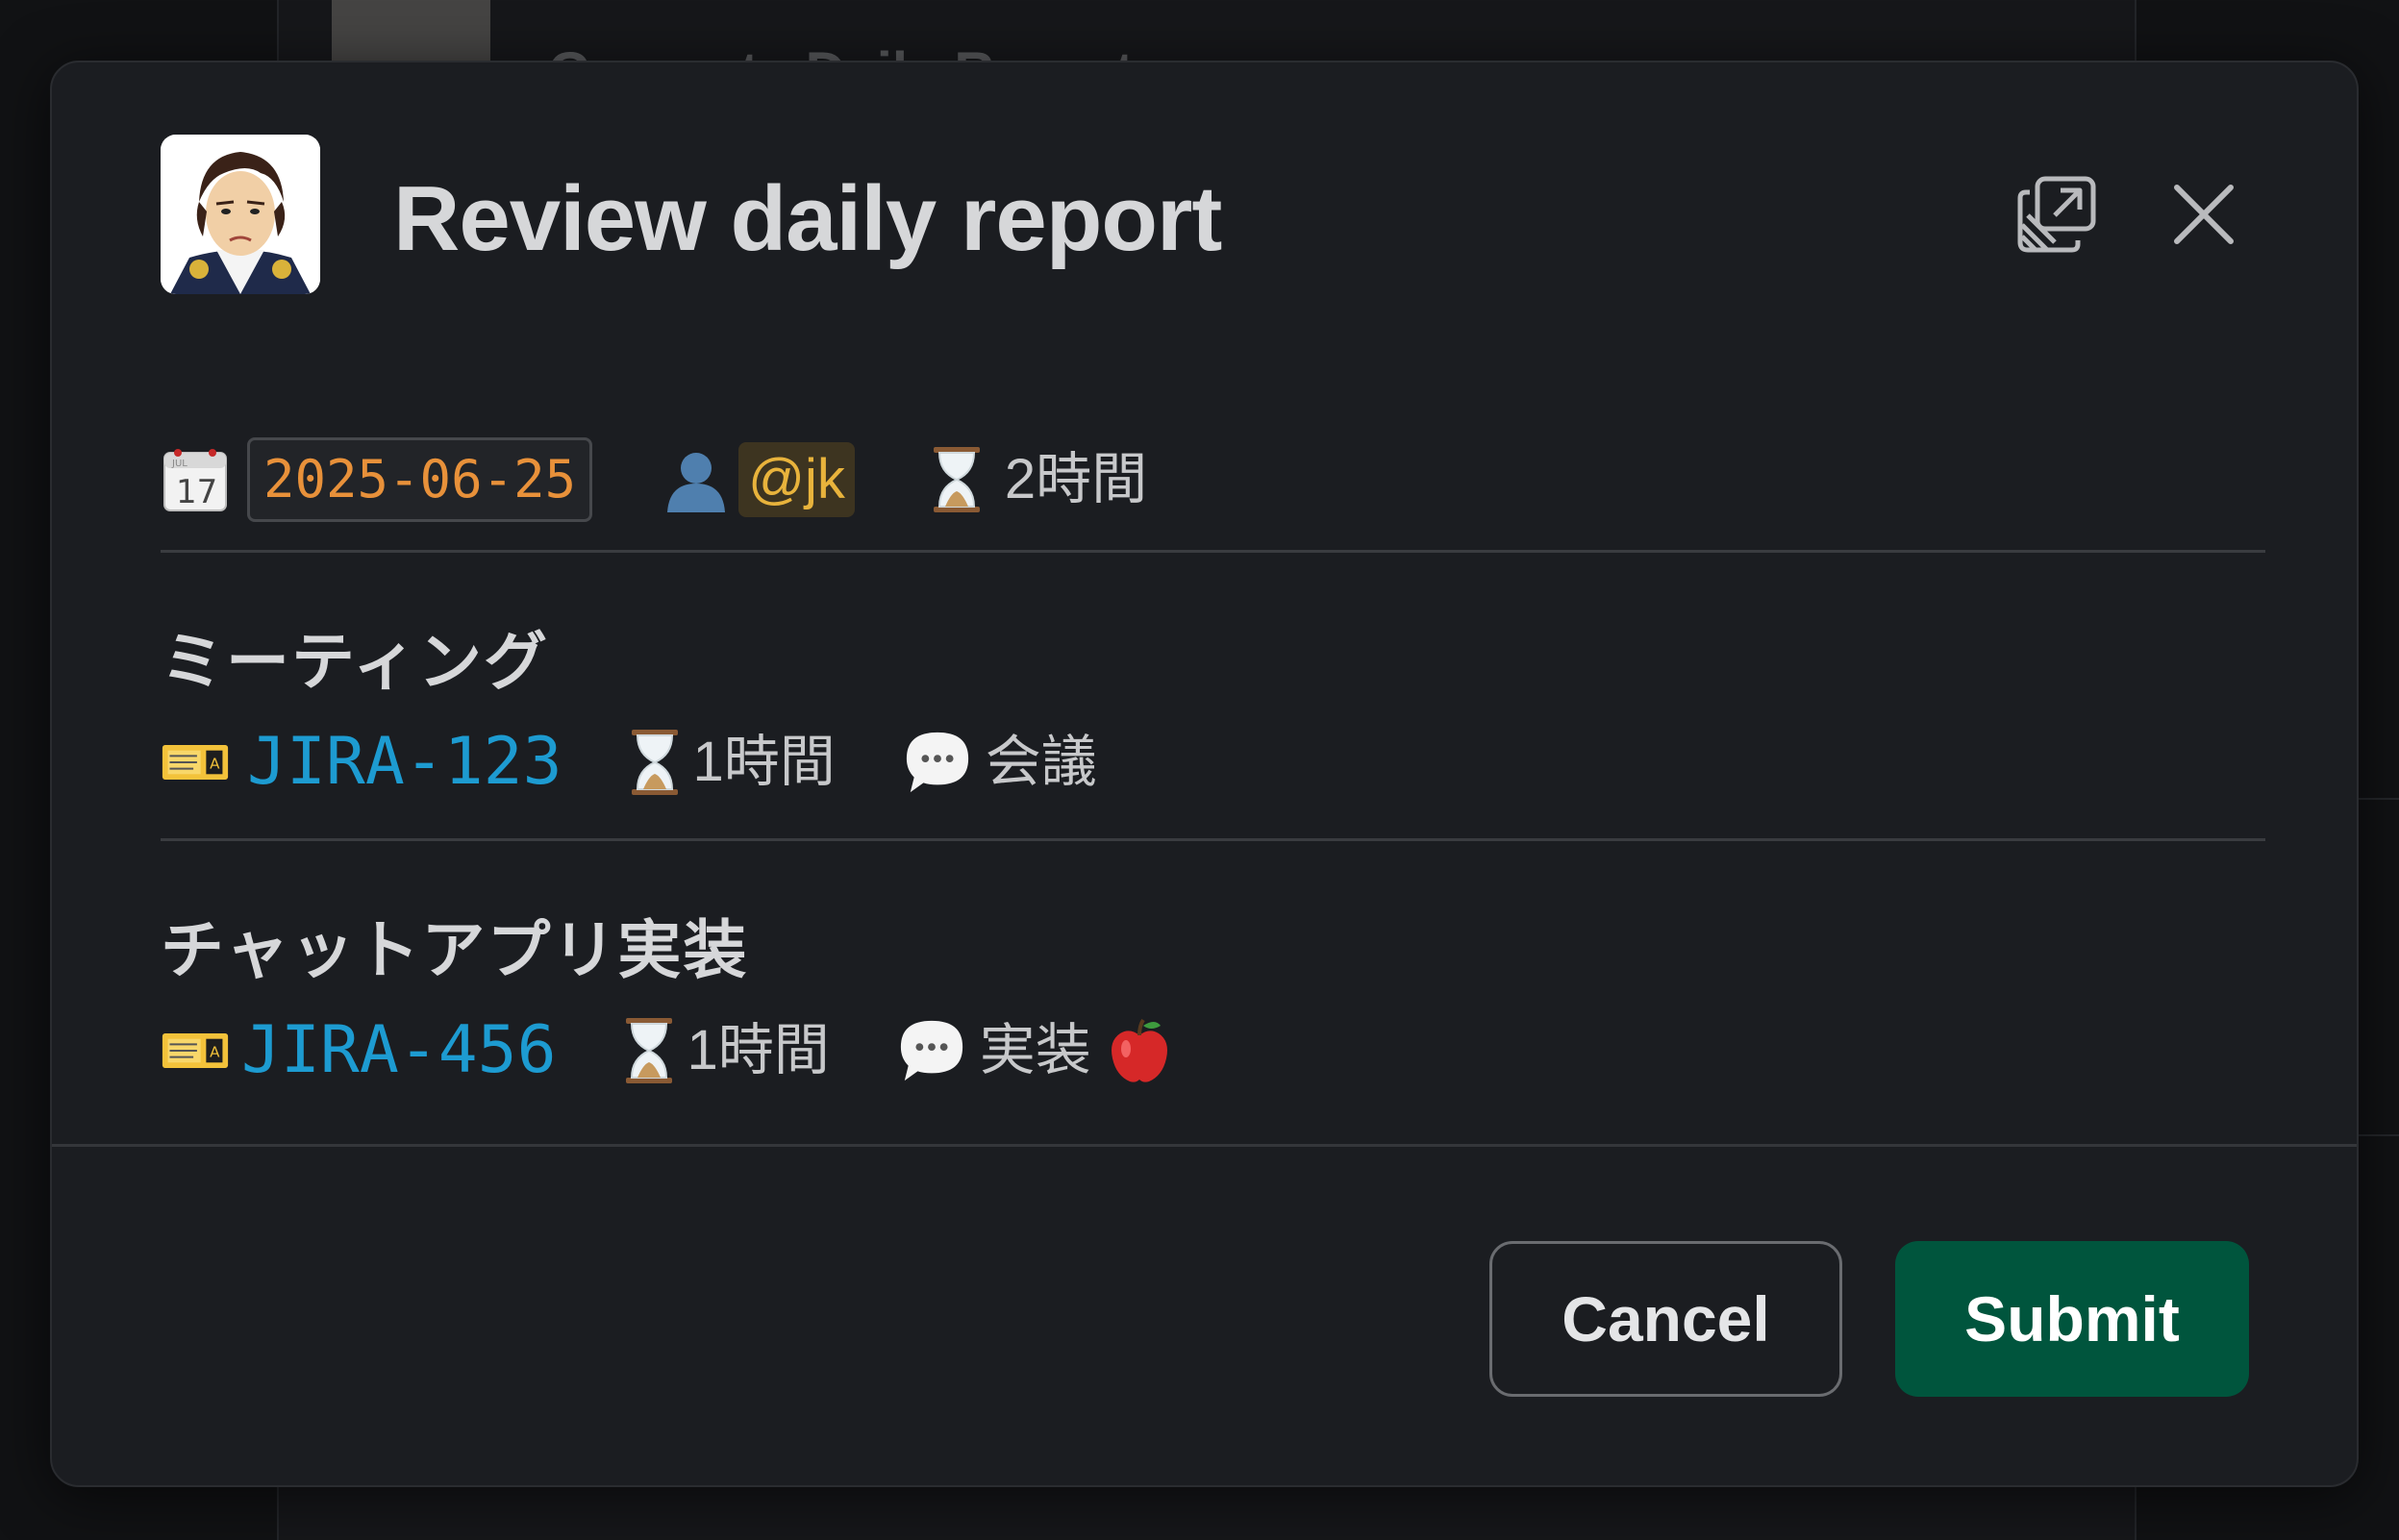 This screenshot has width=2399, height=1540. I want to click on close-icon, so click(2203, 217).